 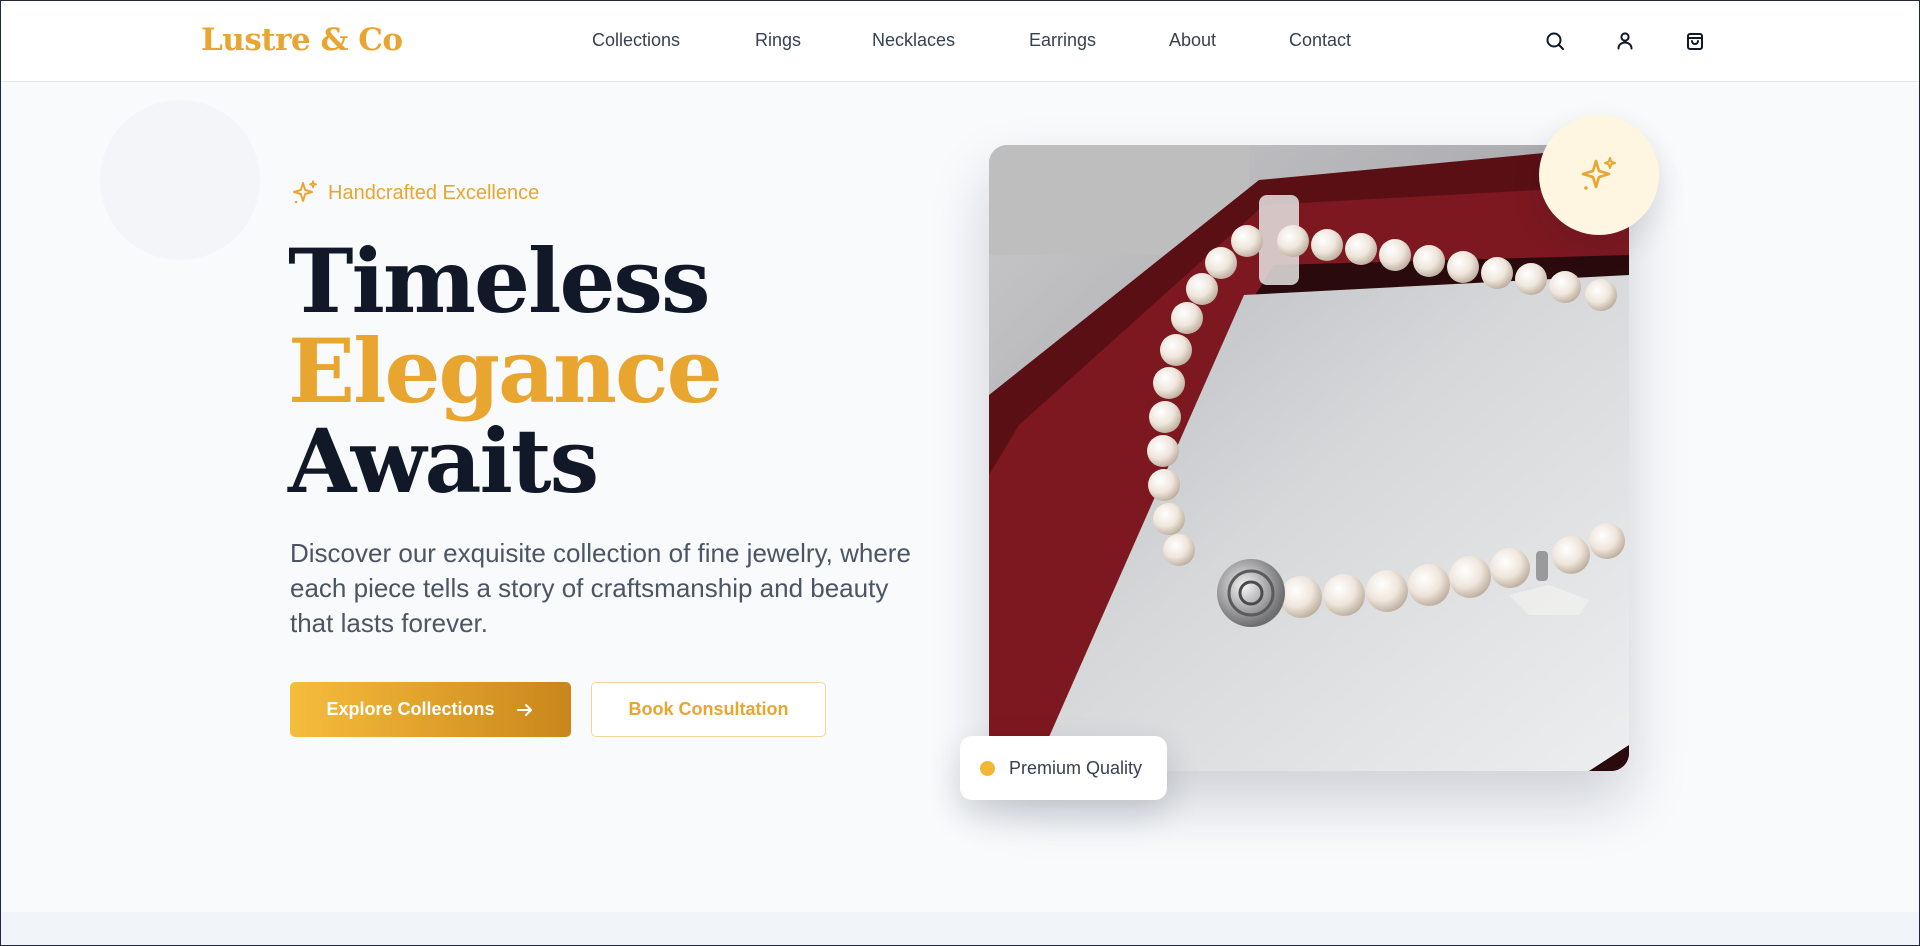 I want to click on search-icon, so click(x=1555, y=41).